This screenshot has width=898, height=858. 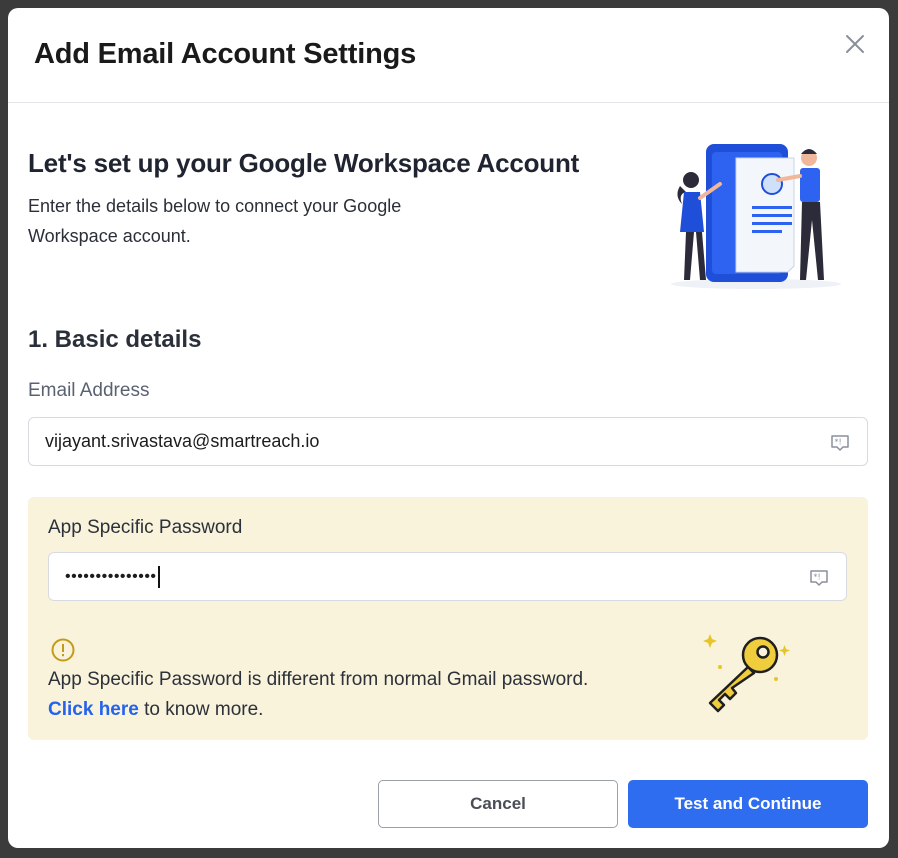 I want to click on modal-title: Add Email Account Settings, so click(x=225, y=54).